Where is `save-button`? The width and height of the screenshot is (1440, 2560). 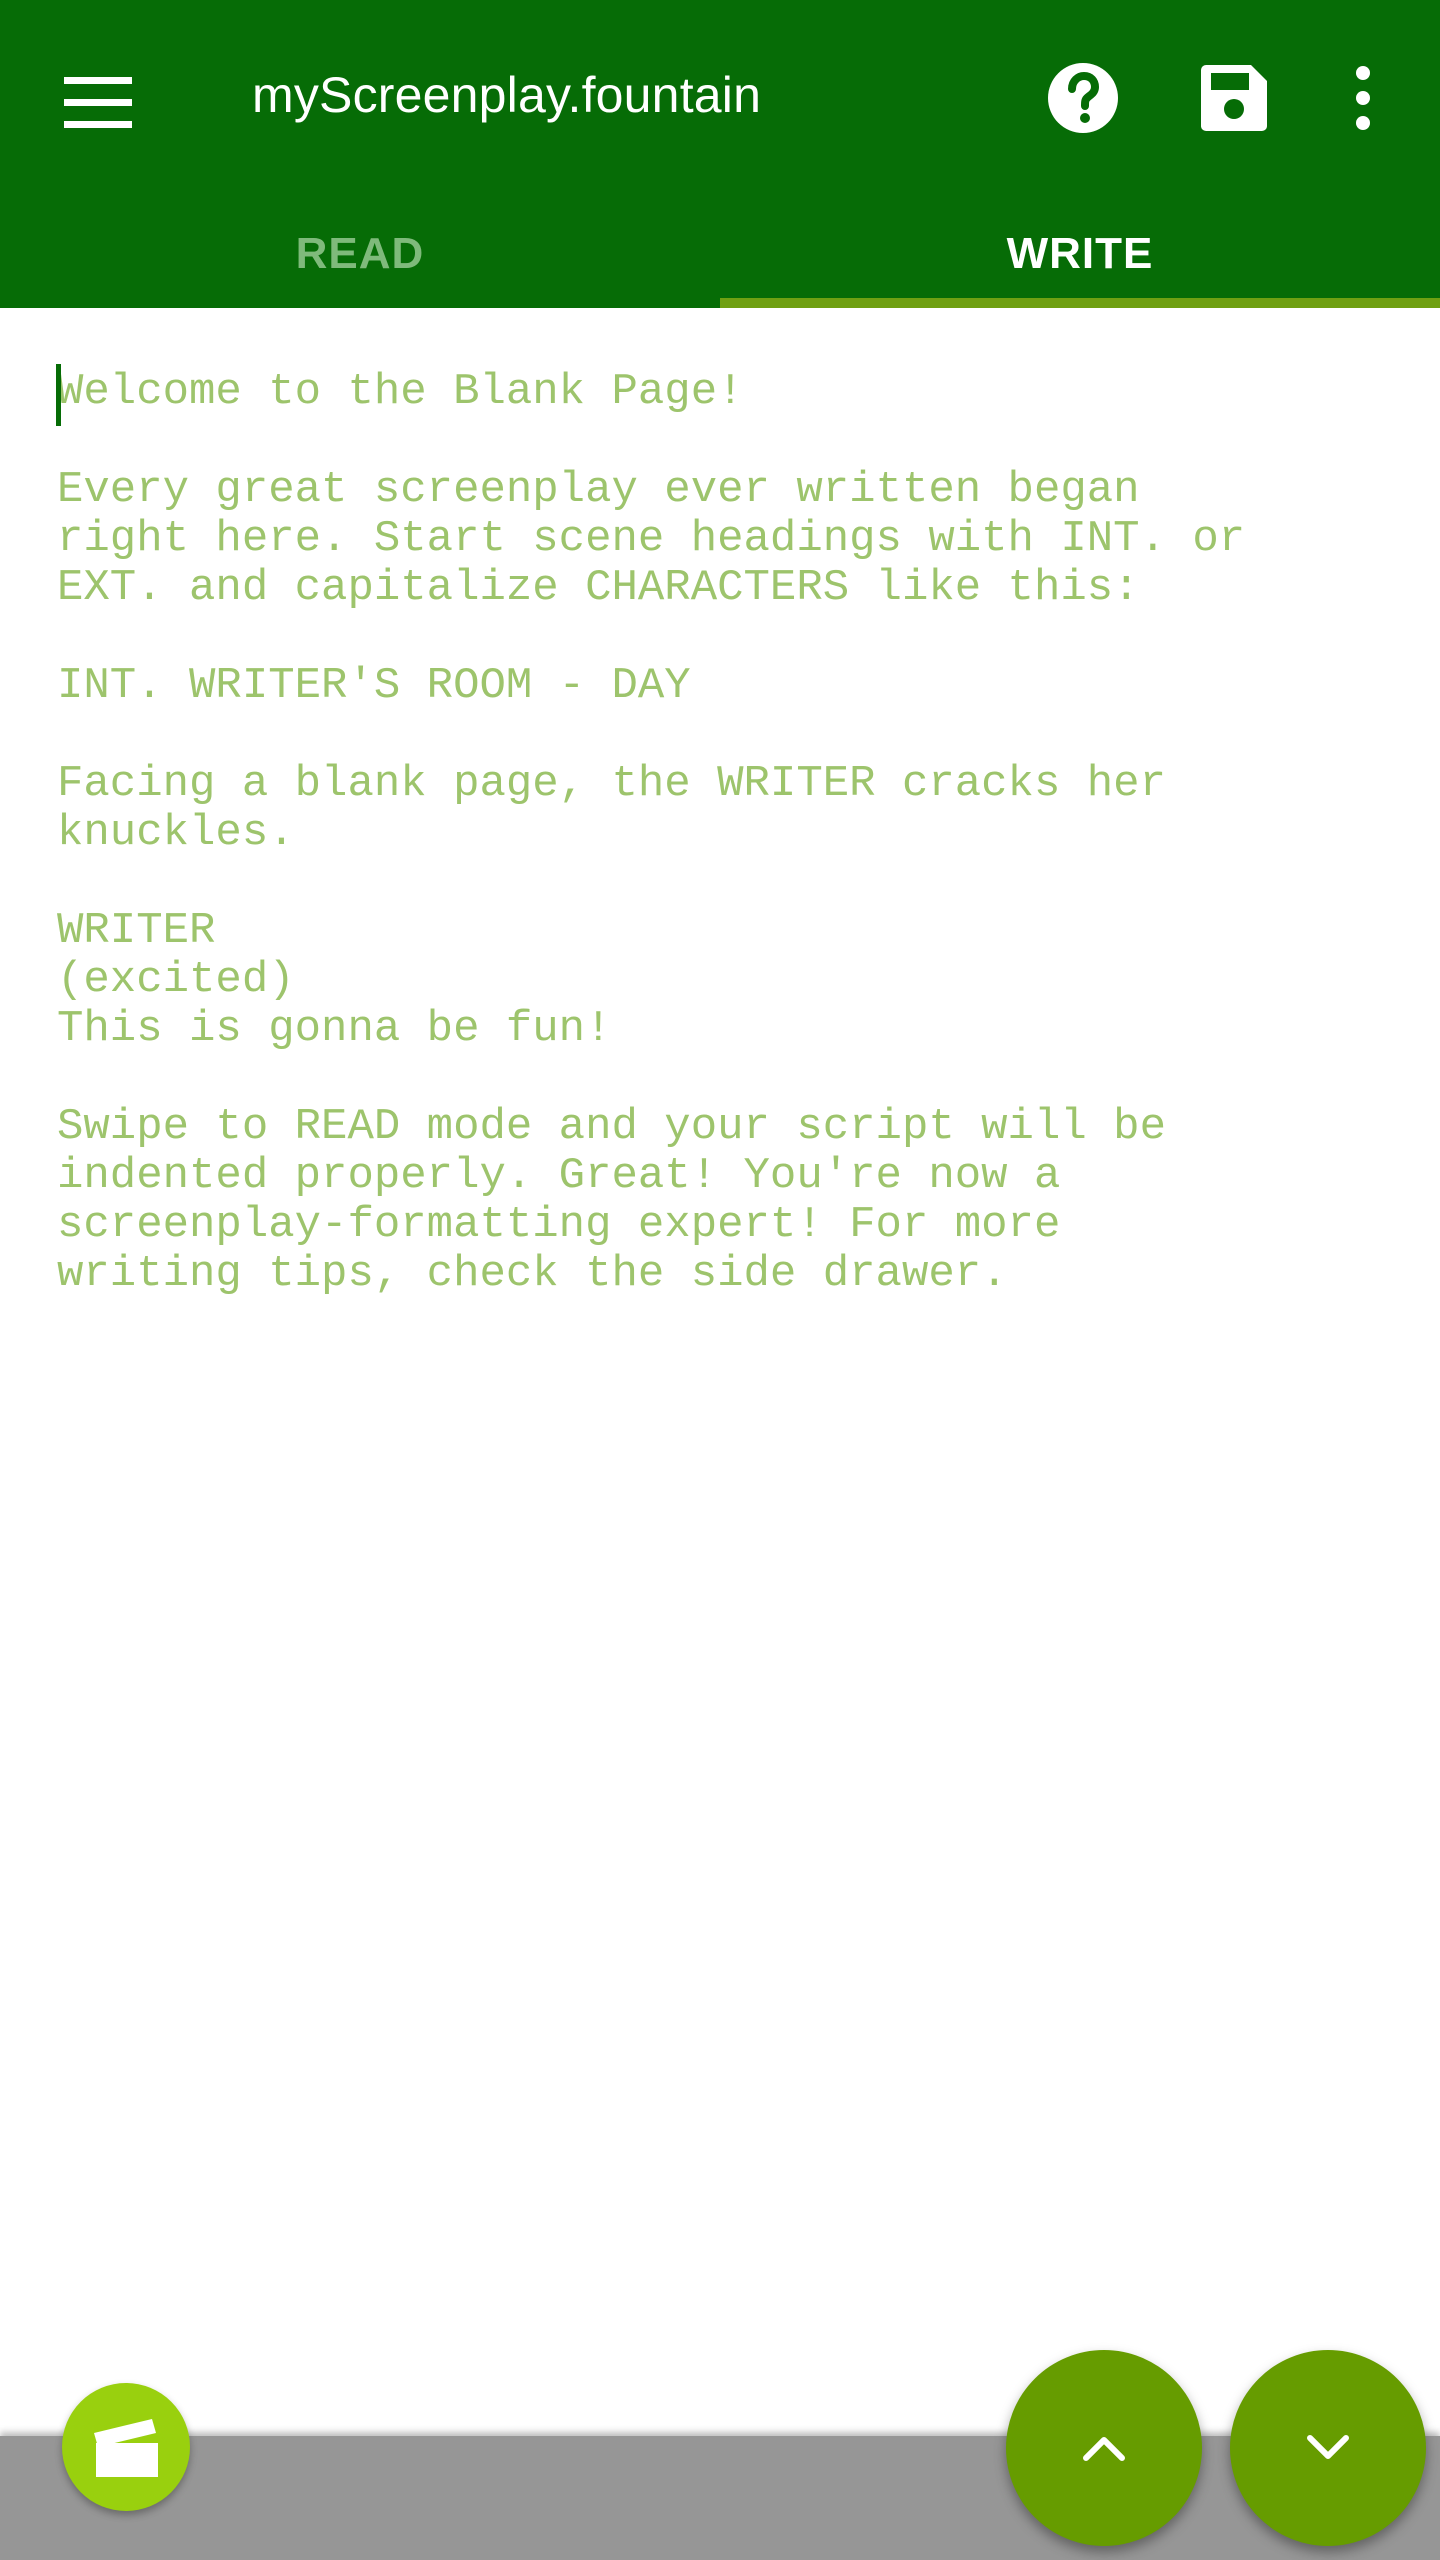
save-button is located at coordinates (1234, 98).